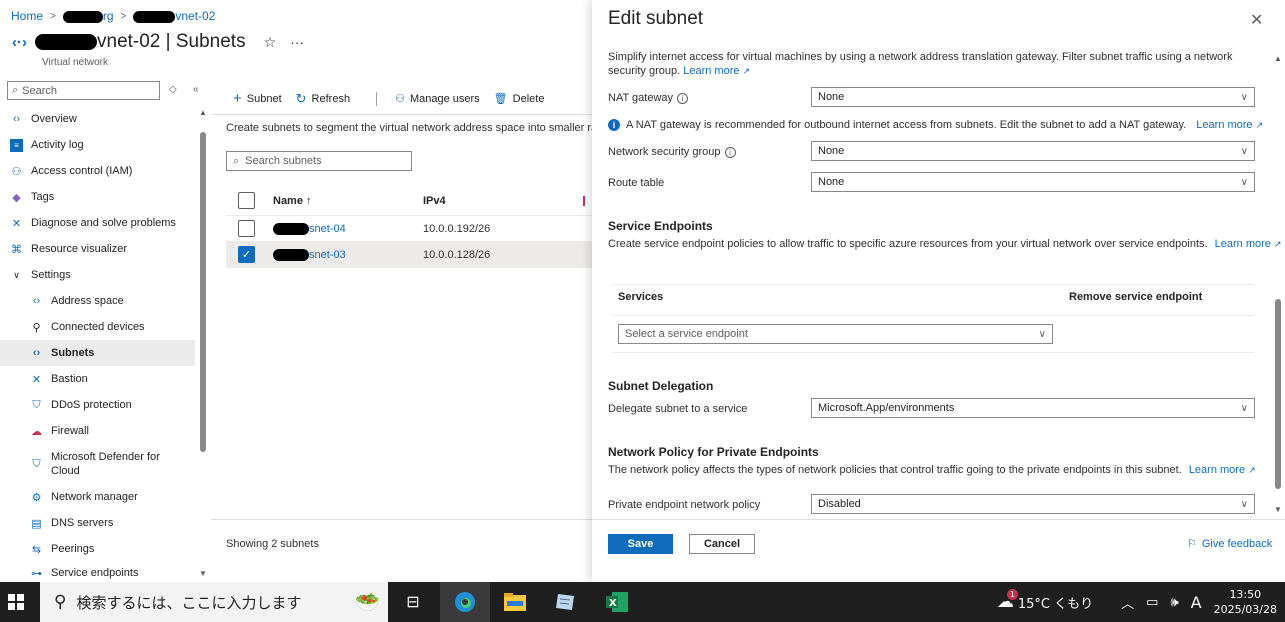 The height and width of the screenshot is (622, 1285). What do you see at coordinates (214, 602) in the screenshot?
I see `taskbar-search-input: ⚲ 検索するには、ここに入力します 🥗` at bounding box center [214, 602].